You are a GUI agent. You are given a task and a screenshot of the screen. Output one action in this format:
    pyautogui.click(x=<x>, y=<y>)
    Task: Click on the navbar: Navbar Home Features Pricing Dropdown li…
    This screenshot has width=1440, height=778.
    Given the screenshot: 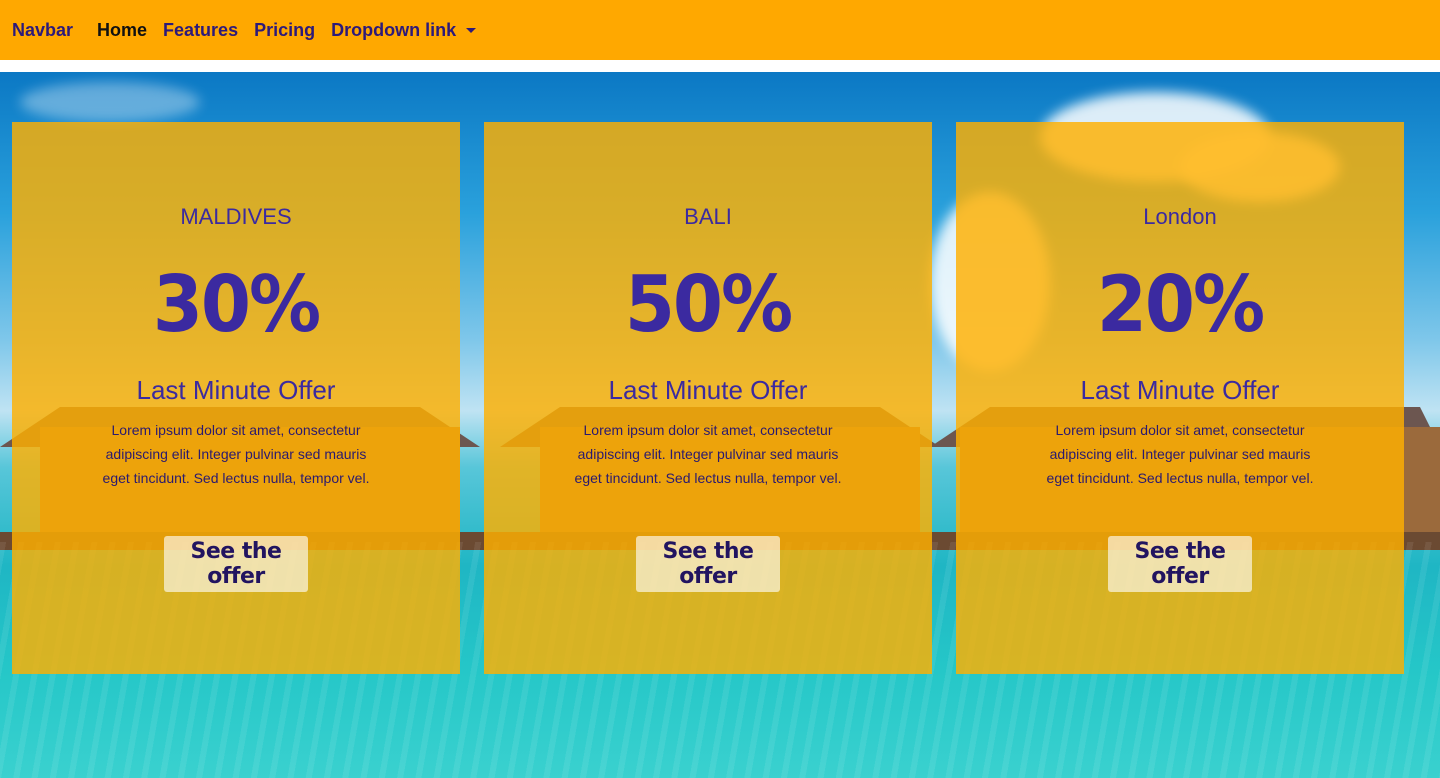 What is the action you would take?
    pyautogui.click(x=720, y=30)
    